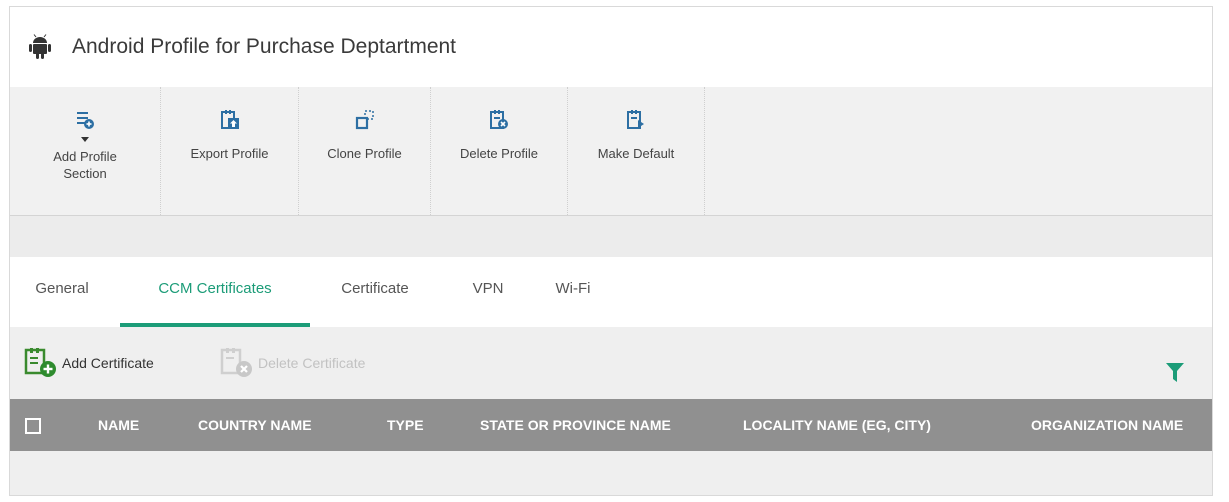 The height and width of the screenshot is (502, 1229). I want to click on delete-icon, so click(499, 119).